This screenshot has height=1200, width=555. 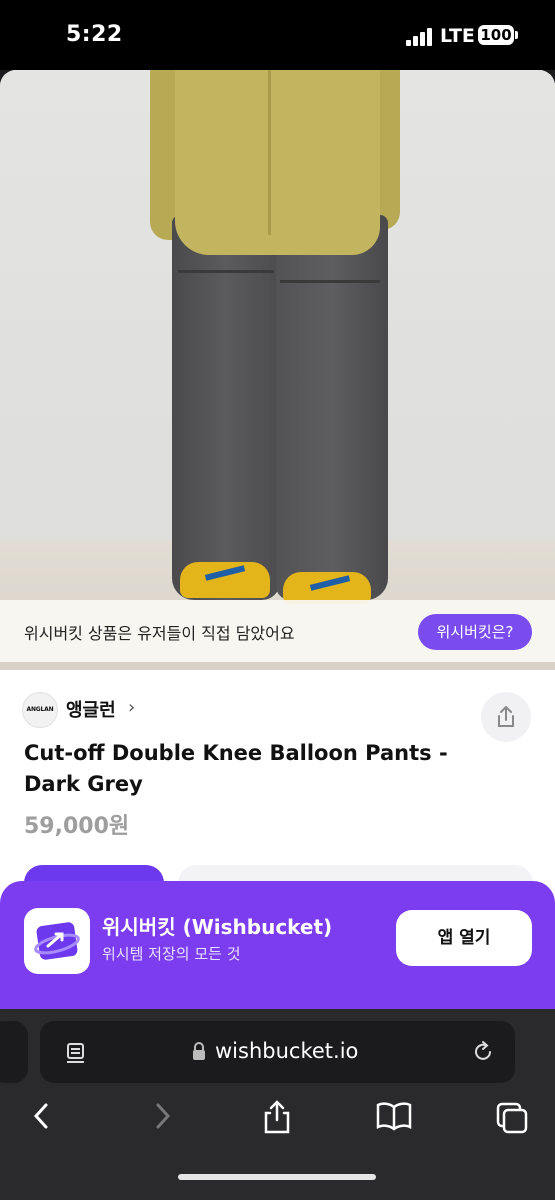 I want to click on app-install-banner: 위시버킷 (Wishbucket) 위시템 저장의 모든 것 앱 열기, so click(x=277, y=945).